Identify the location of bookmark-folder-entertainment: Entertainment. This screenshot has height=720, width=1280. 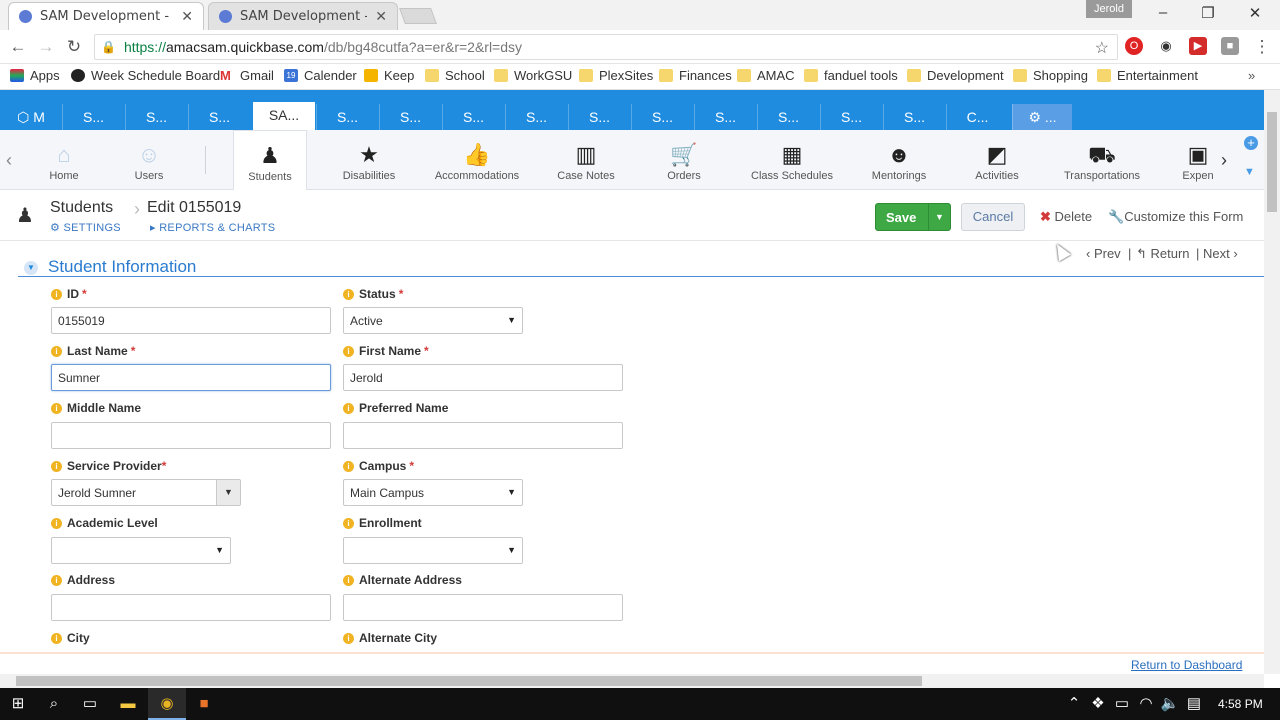
(1147, 75).